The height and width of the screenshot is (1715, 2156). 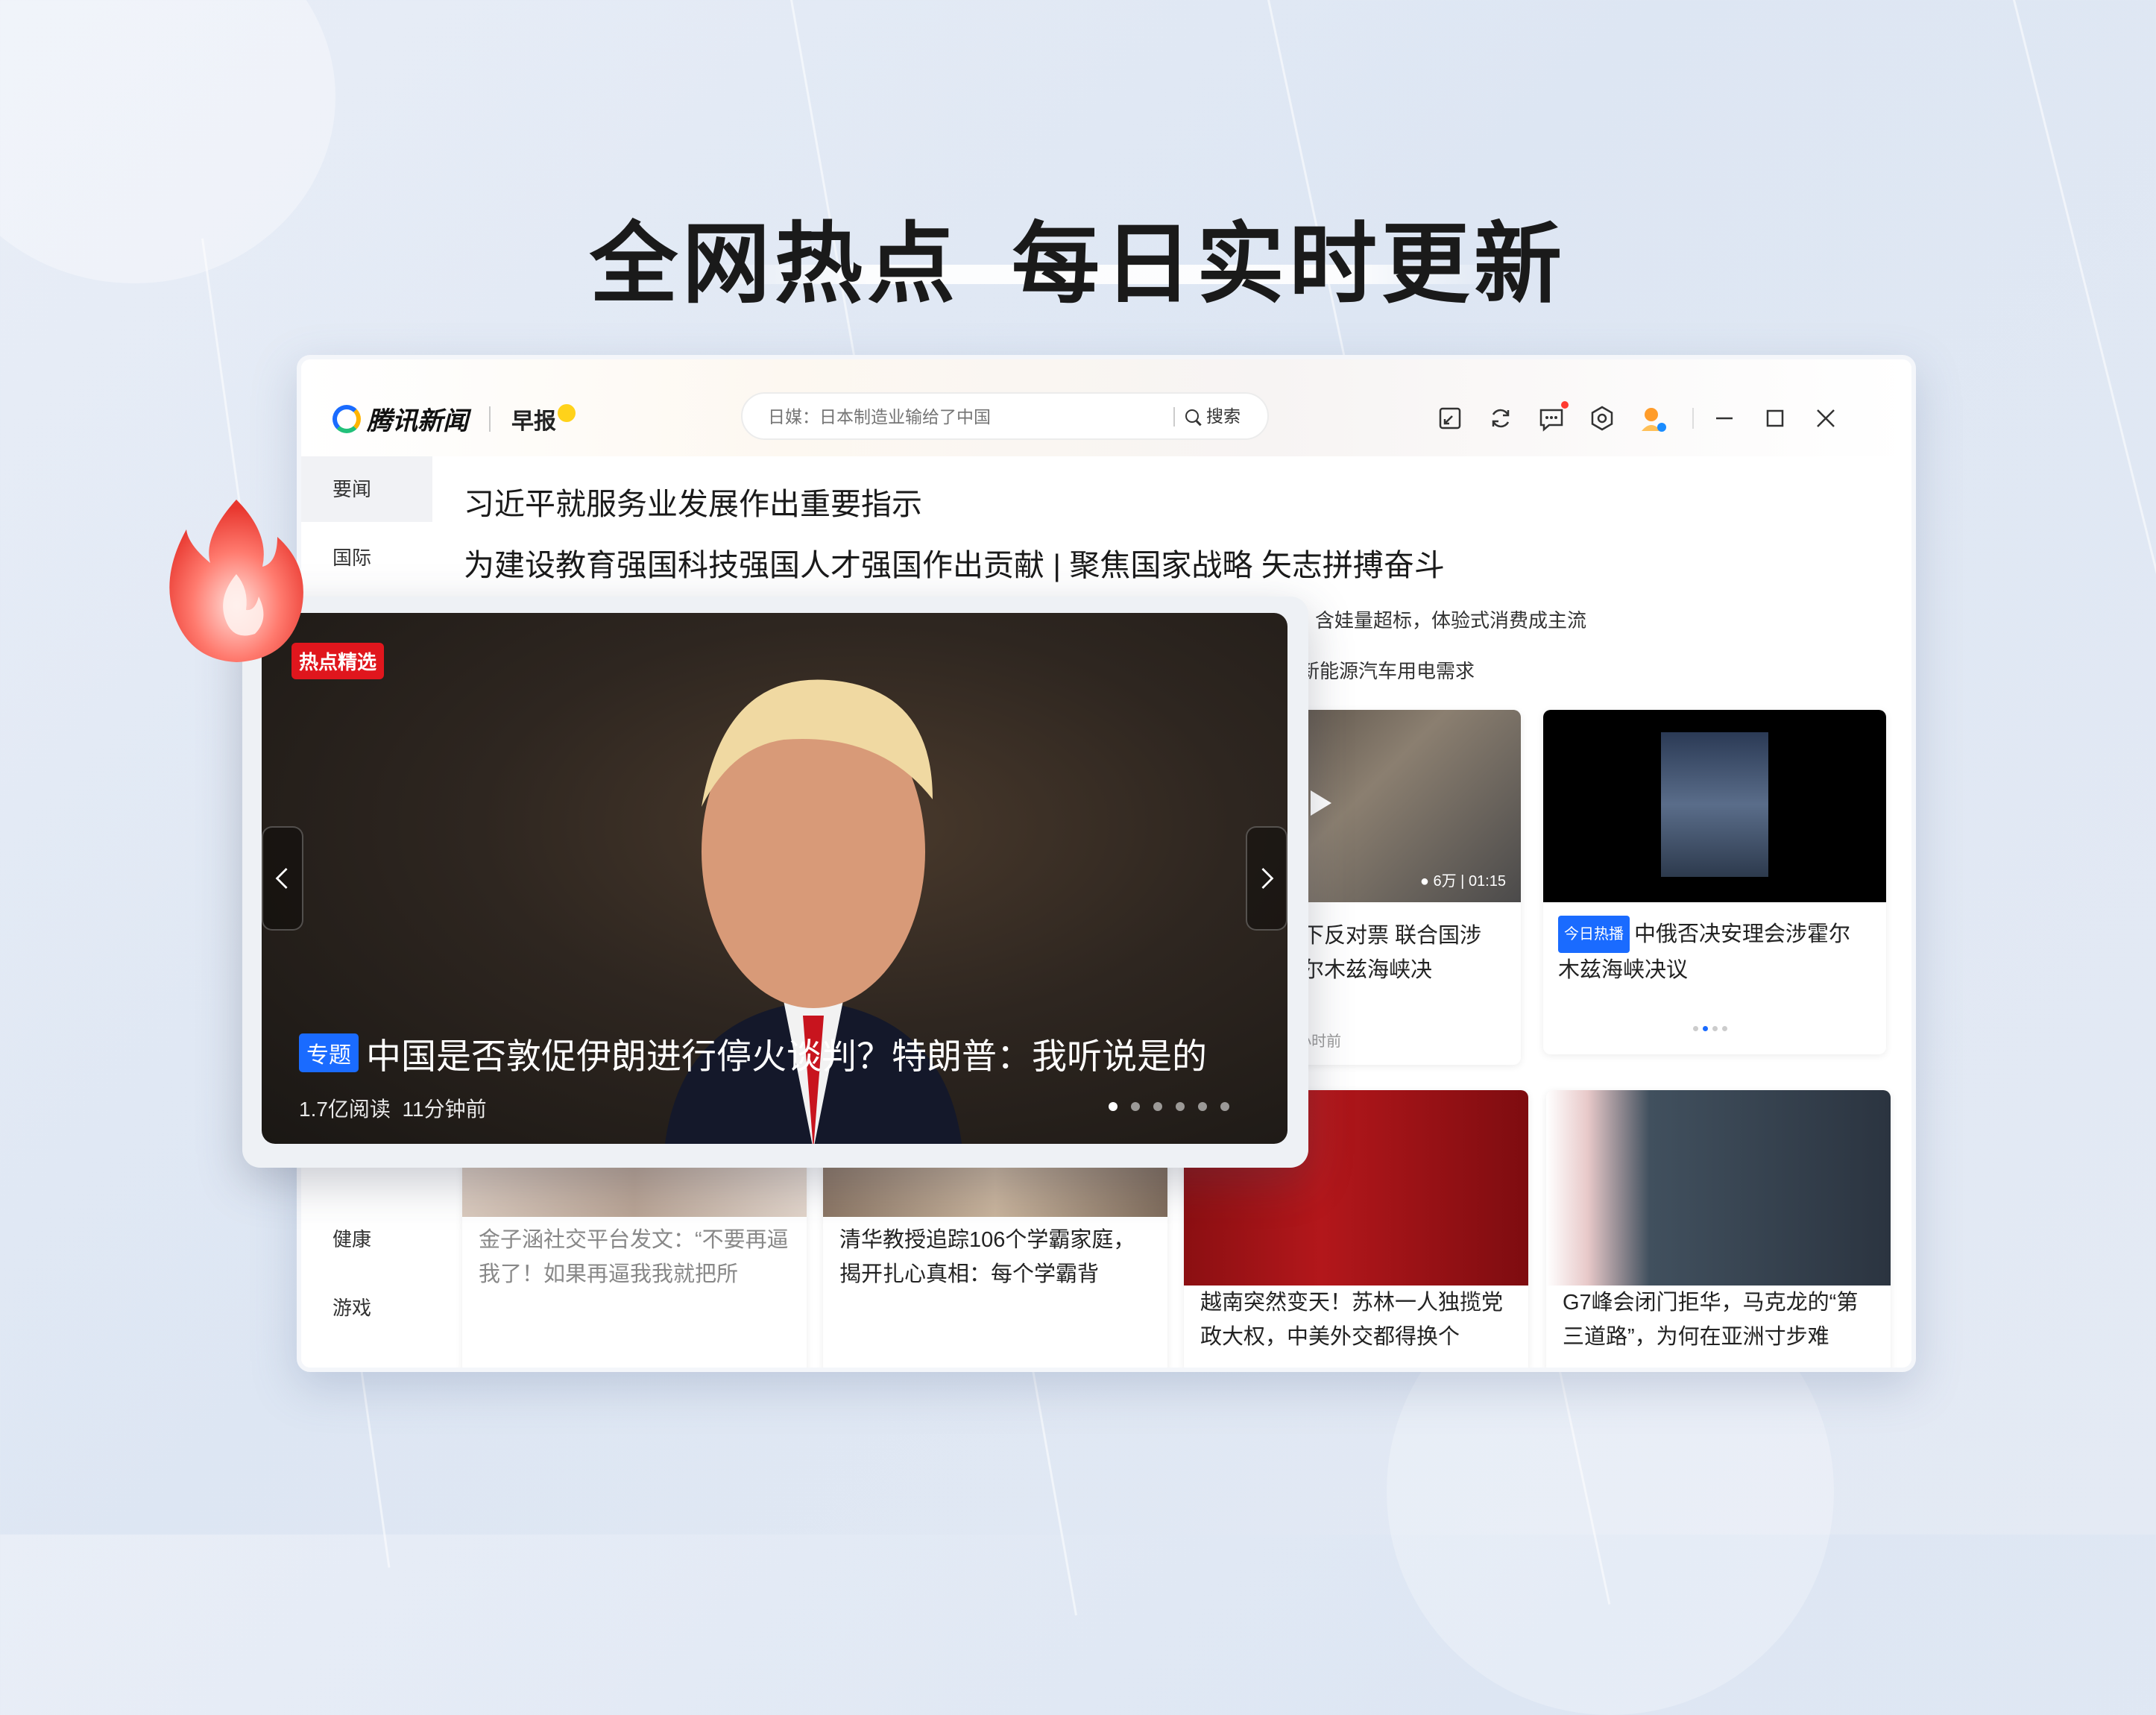 What do you see at coordinates (961, 417) in the screenshot?
I see `search-input` at bounding box center [961, 417].